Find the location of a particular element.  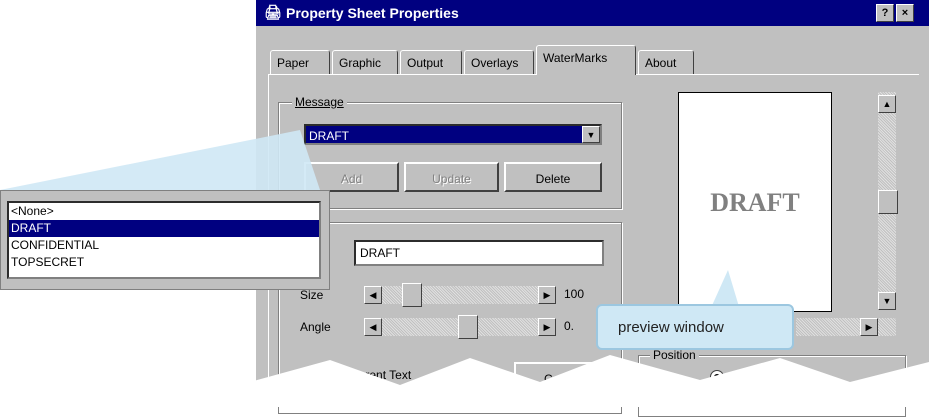

tab-overlays: Overlays is located at coordinates (499, 62).